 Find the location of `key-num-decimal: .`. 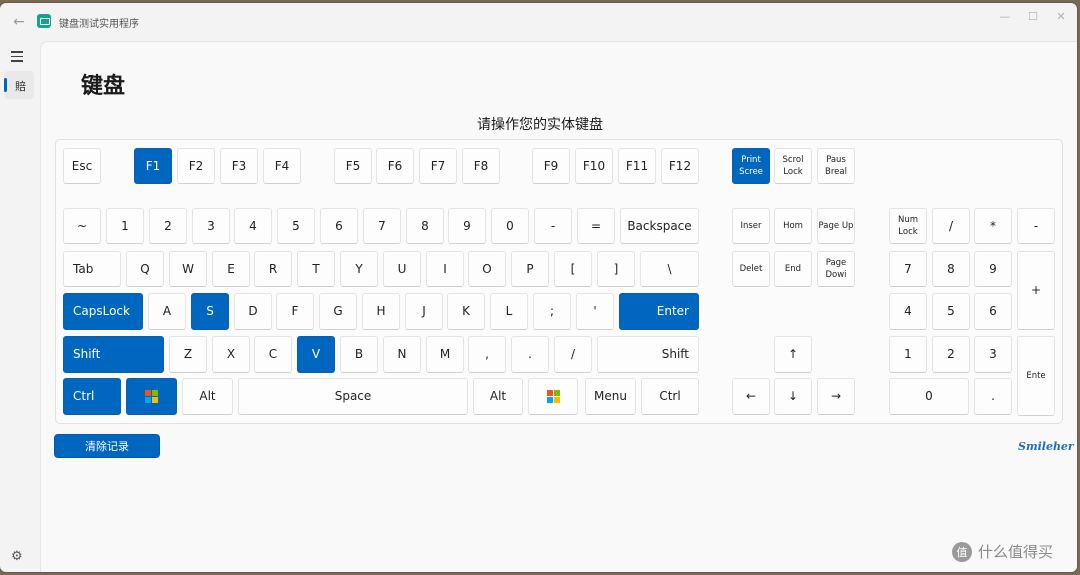

key-num-decimal: . is located at coordinates (993, 396).